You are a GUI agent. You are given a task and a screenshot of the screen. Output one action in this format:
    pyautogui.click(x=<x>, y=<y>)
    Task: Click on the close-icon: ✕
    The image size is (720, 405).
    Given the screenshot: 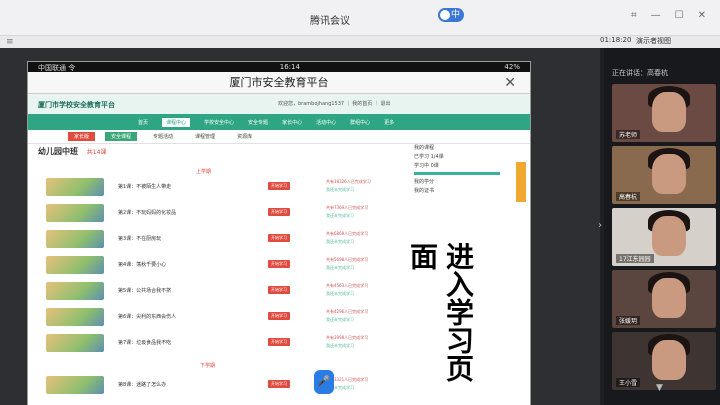 What is the action you would take?
    pyautogui.click(x=510, y=83)
    